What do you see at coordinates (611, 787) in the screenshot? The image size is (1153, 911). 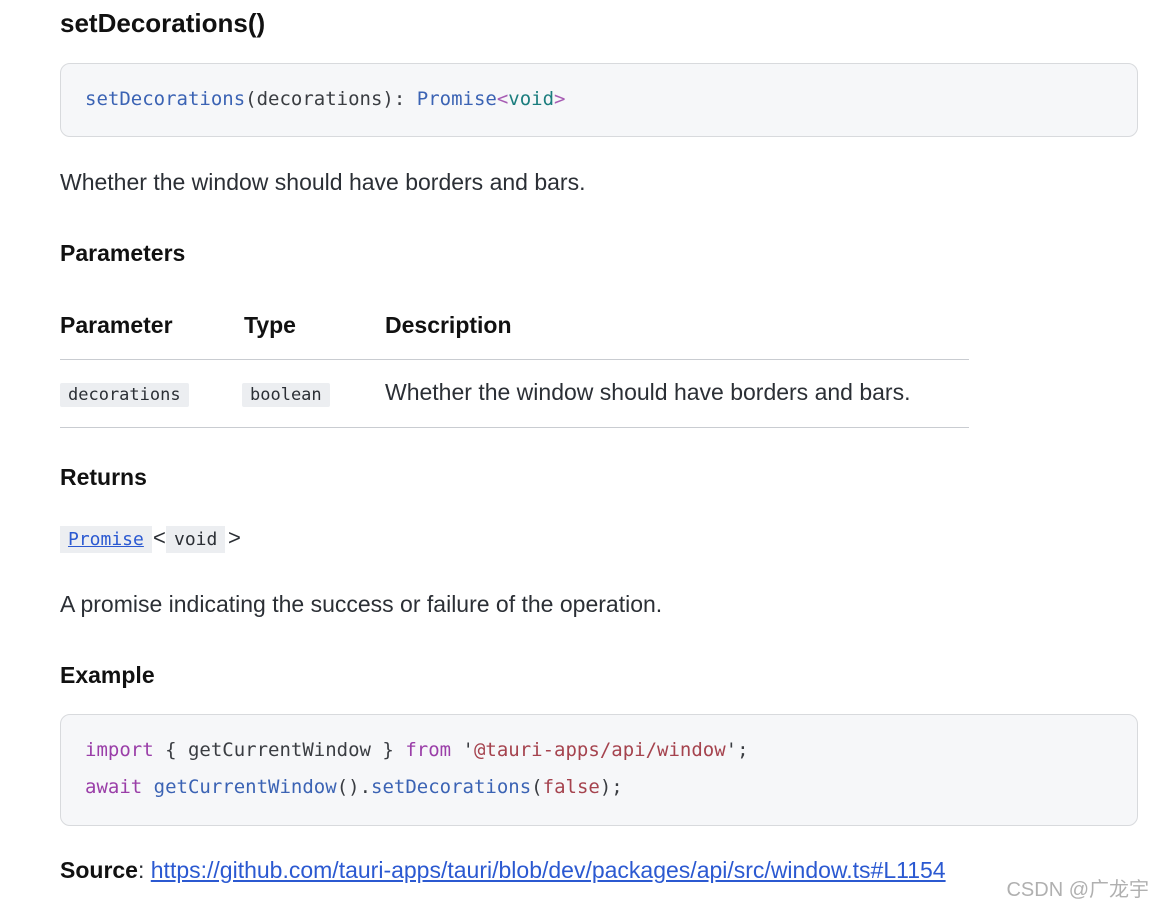 I see `paren-close: );` at bounding box center [611, 787].